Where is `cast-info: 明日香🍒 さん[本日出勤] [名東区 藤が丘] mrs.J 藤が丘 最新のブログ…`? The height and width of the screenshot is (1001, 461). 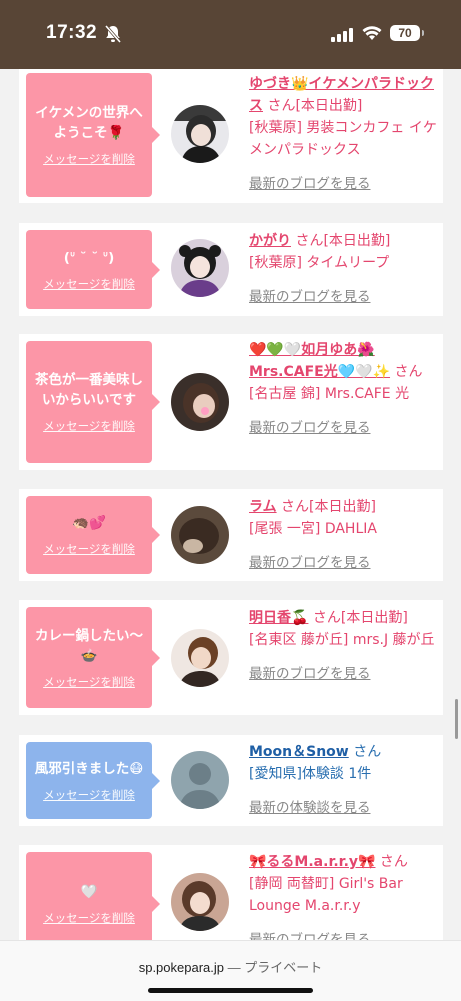
cast-info: 明日香🍒 さん[本日出勤] [名東区 藤が丘] mrs.J 藤が丘 最新のブログ… is located at coordinates (343, 646).